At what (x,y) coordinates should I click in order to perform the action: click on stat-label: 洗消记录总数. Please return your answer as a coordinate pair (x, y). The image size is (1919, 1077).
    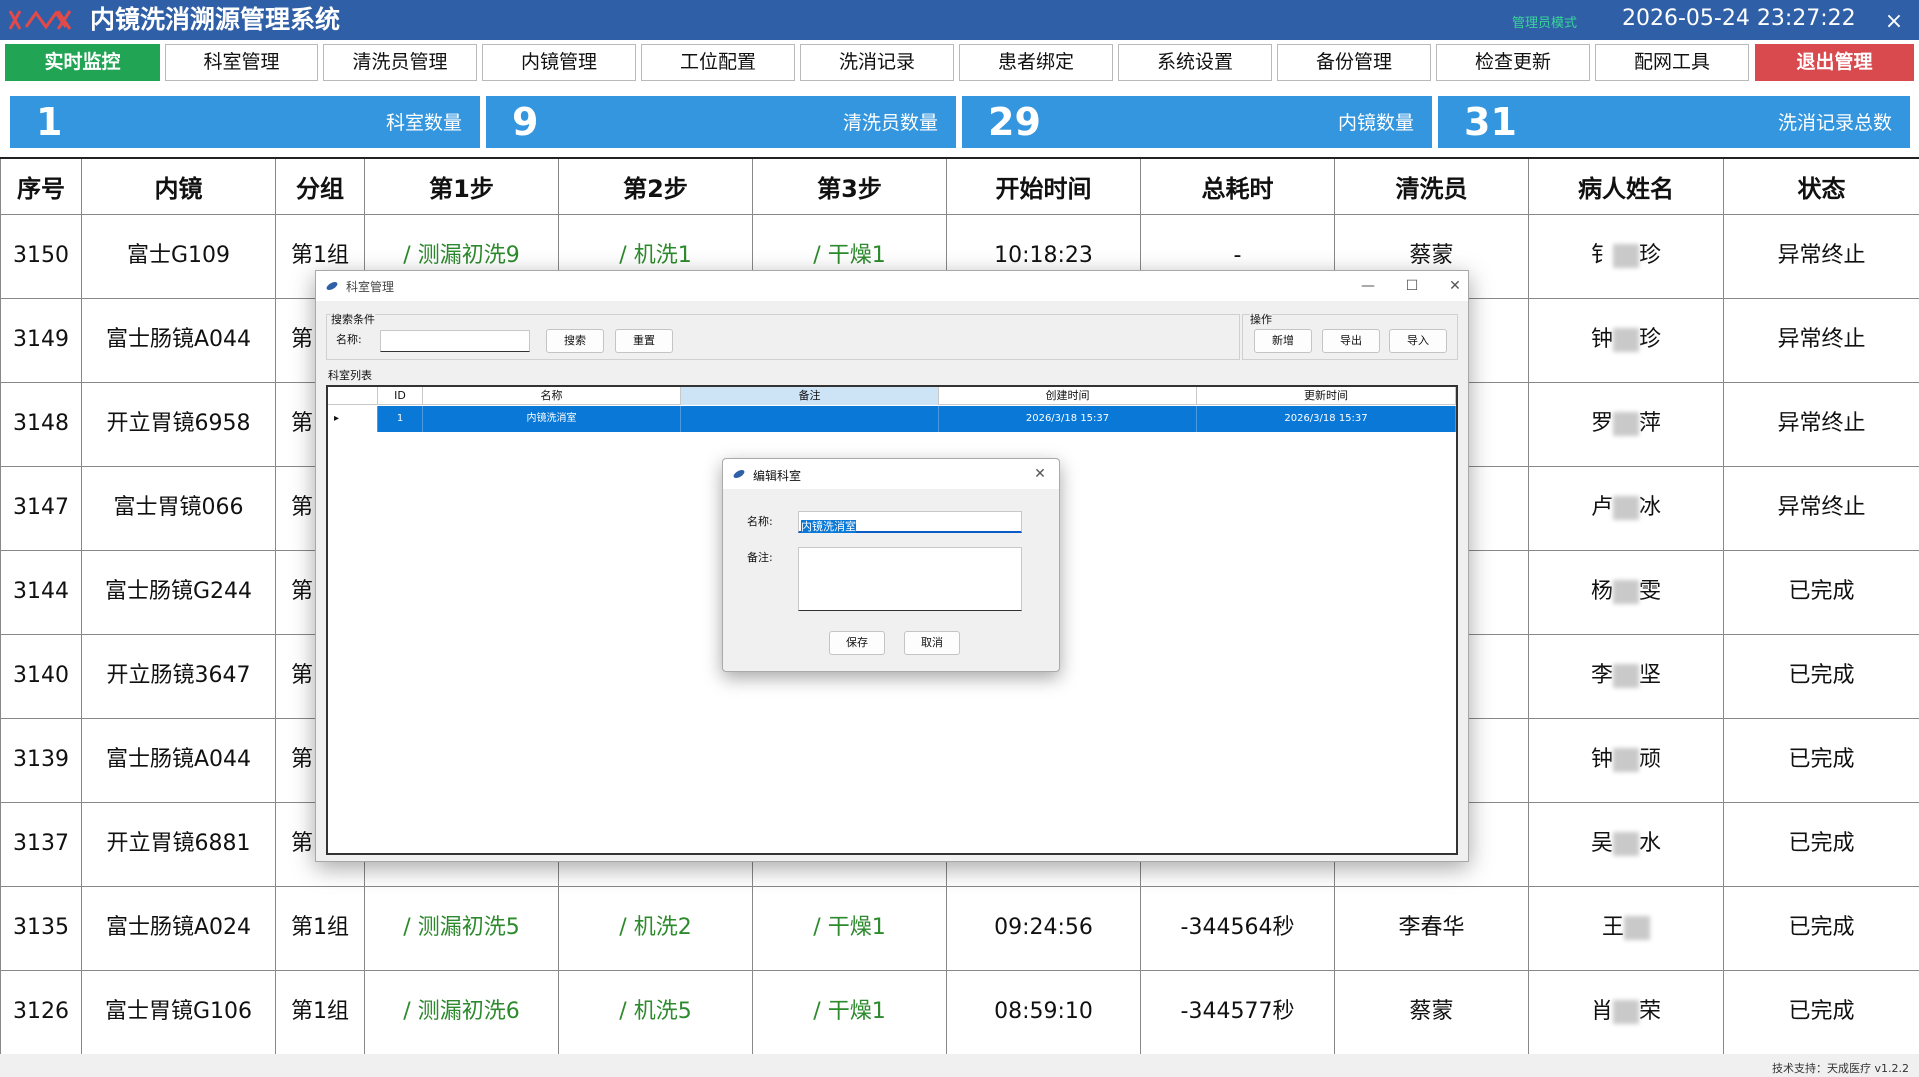
    Looking at the image, I should click on (1834, 123).